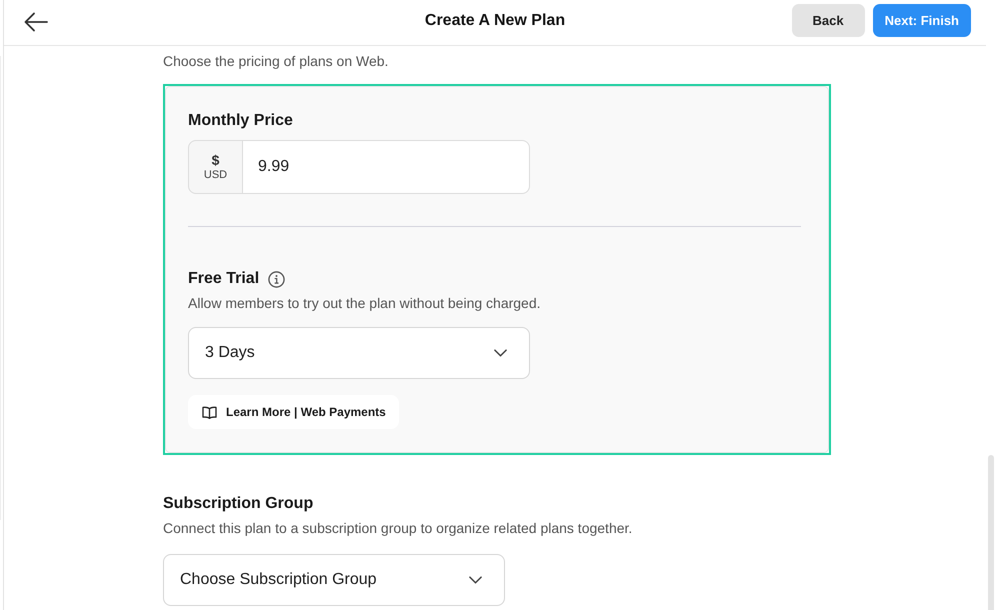 This screenshot has width=996, height=610. What do you see at coordinates (334, 580) in the screenshot?
I see `subscription-group-select: Choose Subscription Group` at bounding box center [334, 580].